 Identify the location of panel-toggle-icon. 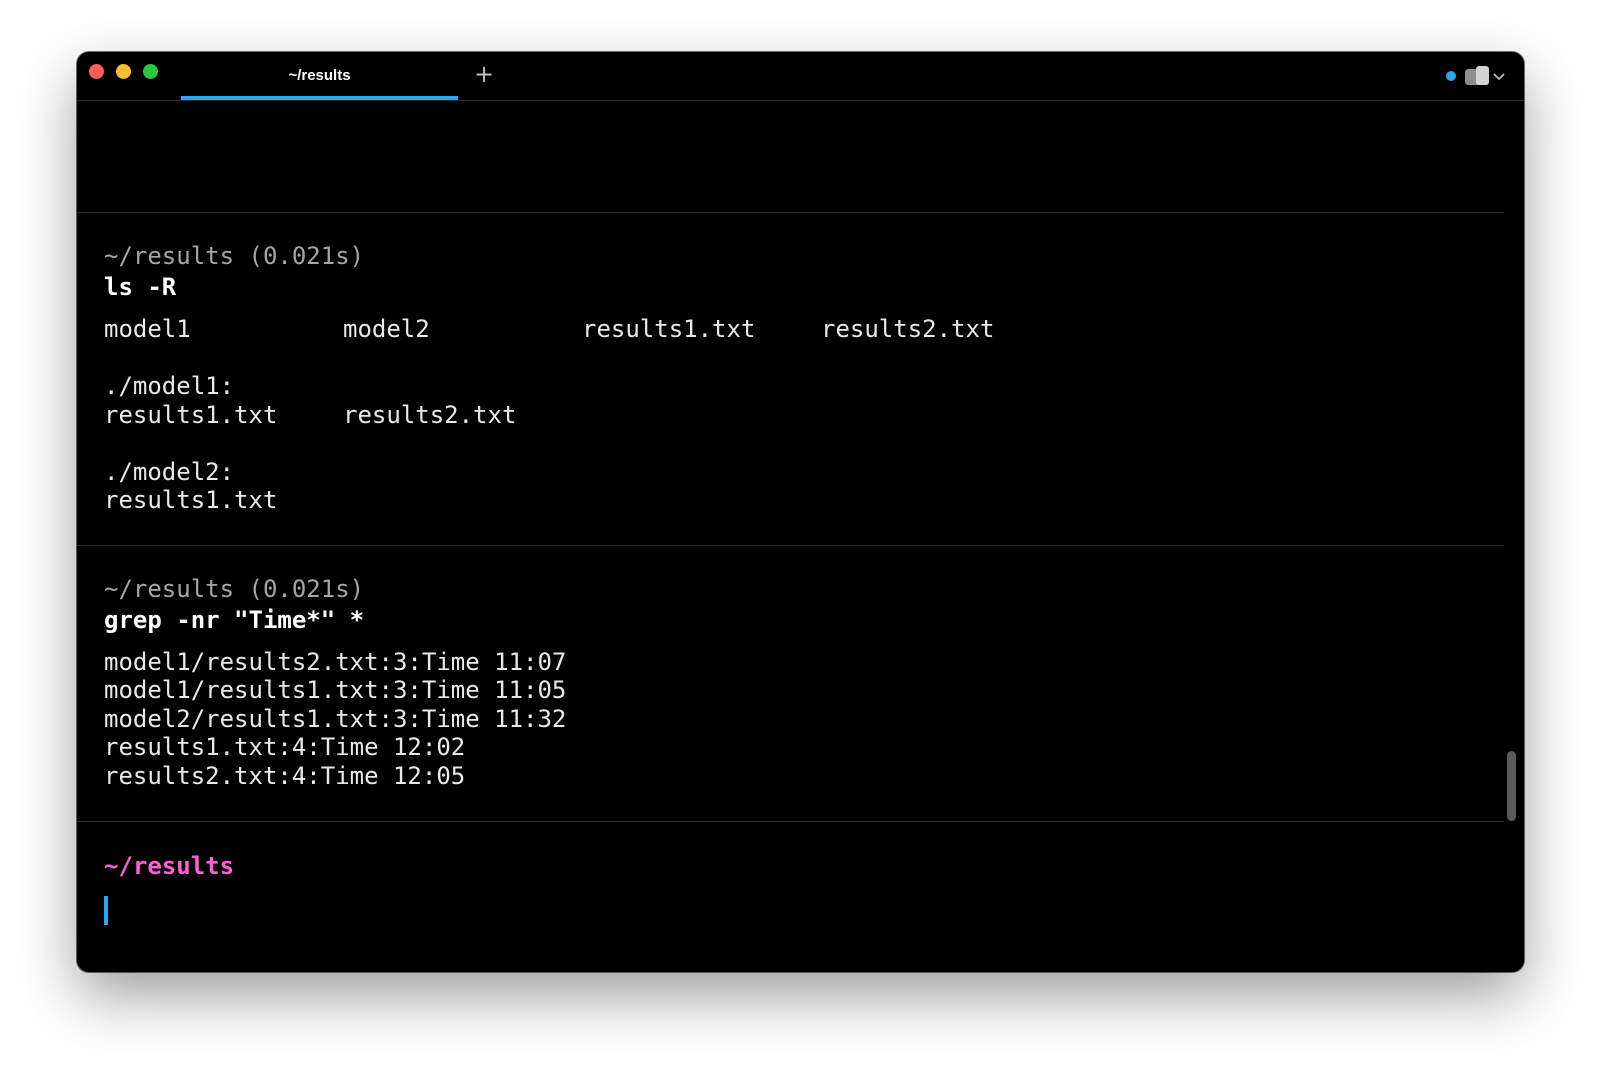
(1477, 76).